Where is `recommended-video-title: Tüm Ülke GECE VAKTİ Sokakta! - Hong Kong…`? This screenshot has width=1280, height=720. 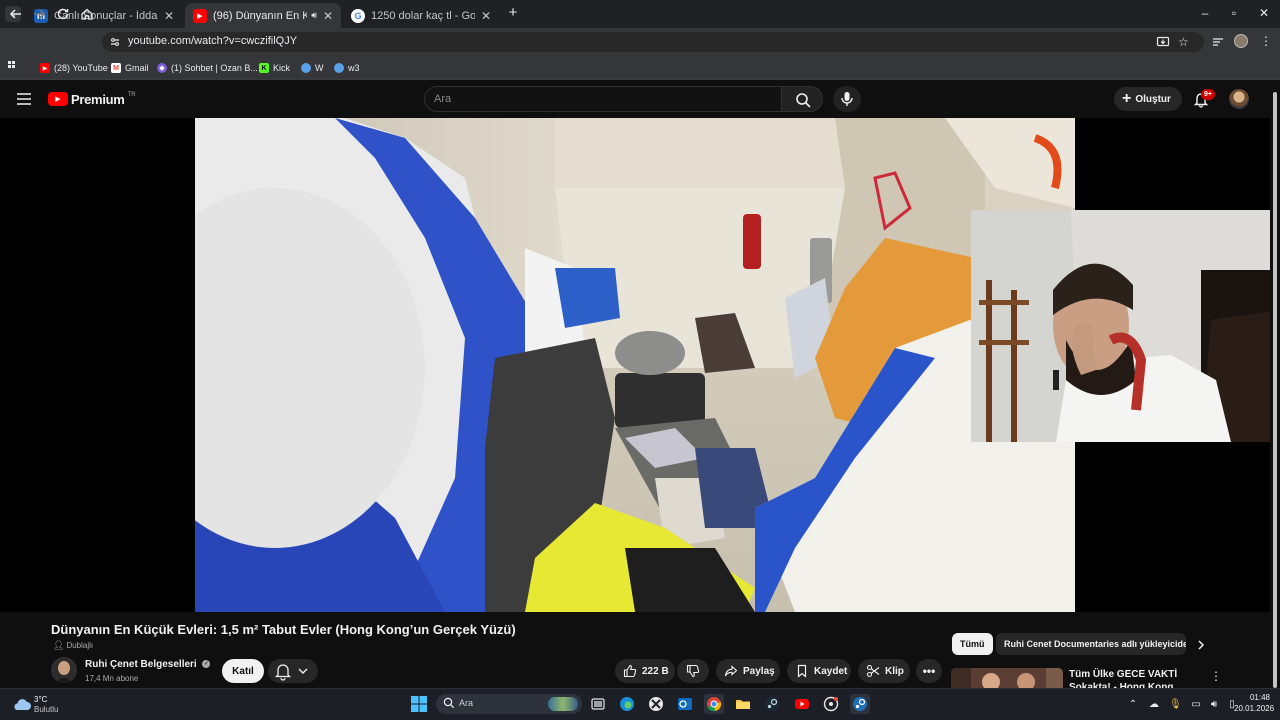 recommended-video-title: Tüm Ülke GECE VAKTİ Sokakta! - Hong Kong… is located at coordinates (1137, 678).